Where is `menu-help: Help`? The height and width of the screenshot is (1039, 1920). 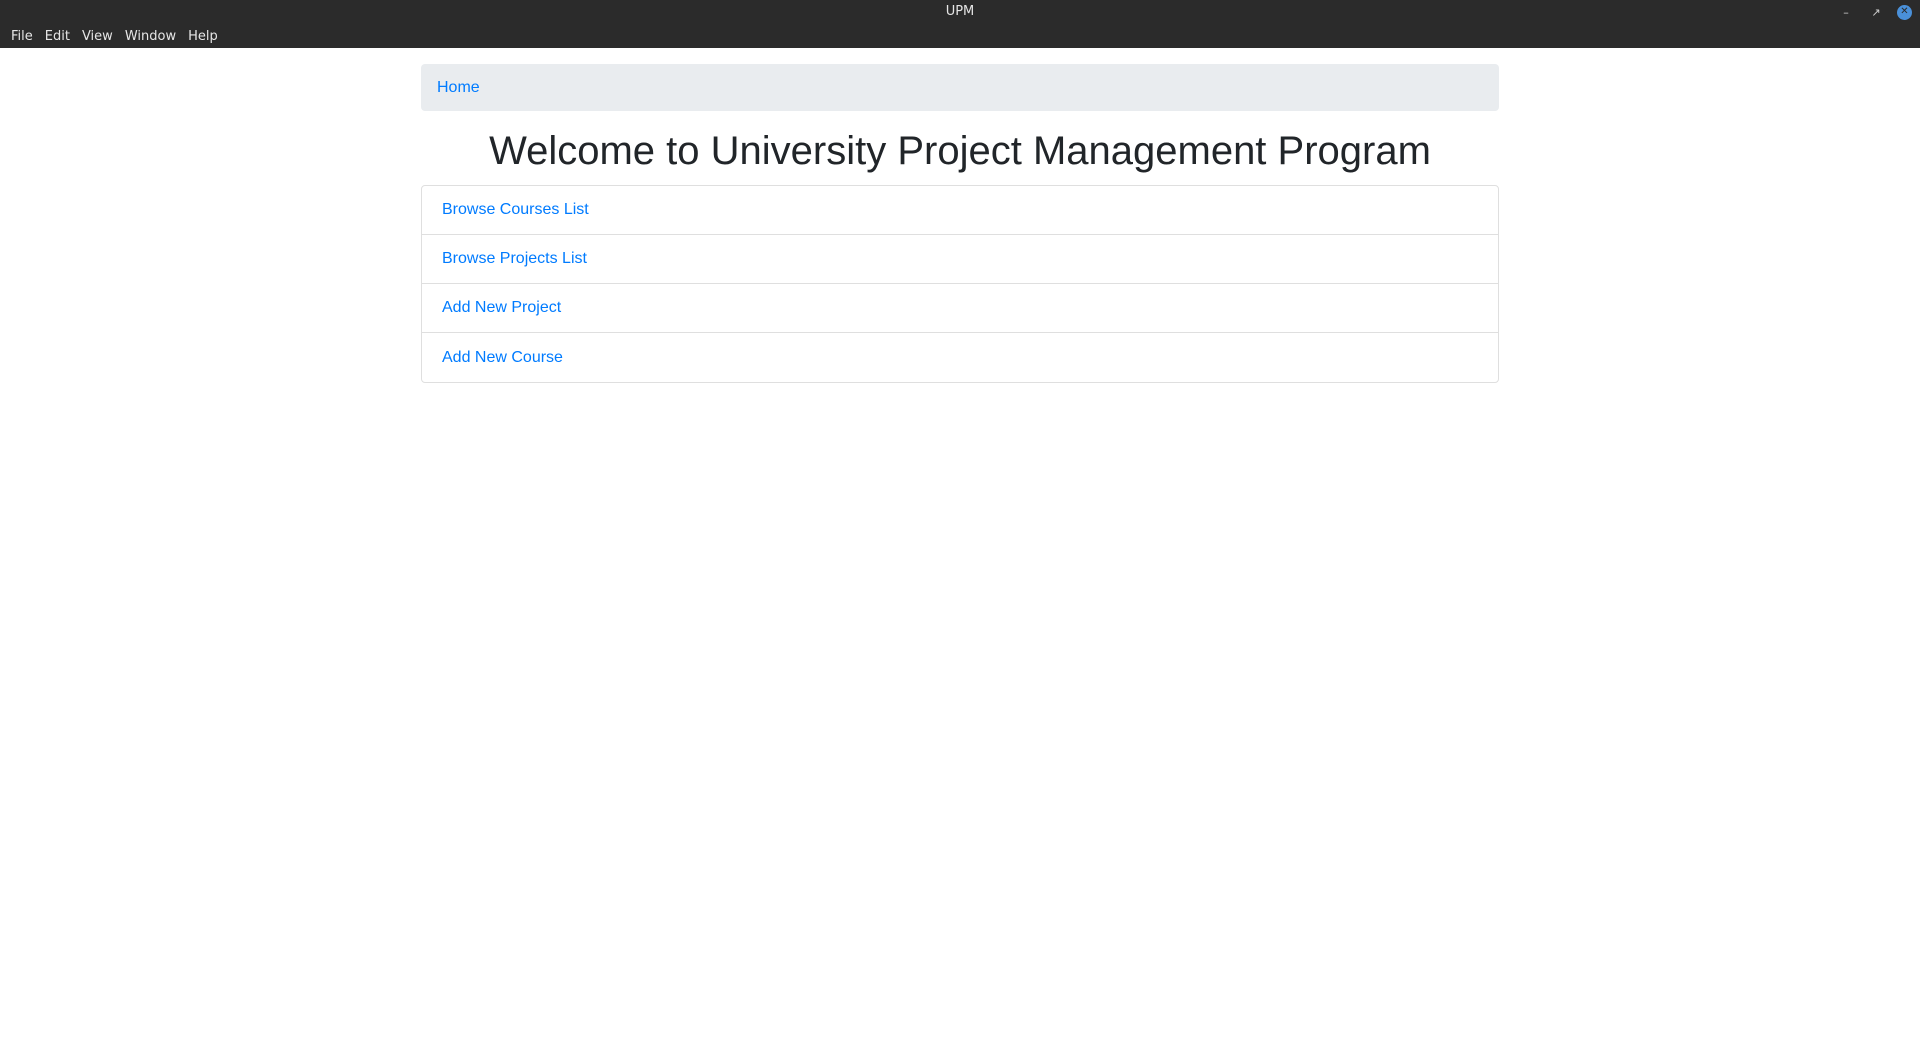 menu-help: Help is located at coordinates (203, 36).